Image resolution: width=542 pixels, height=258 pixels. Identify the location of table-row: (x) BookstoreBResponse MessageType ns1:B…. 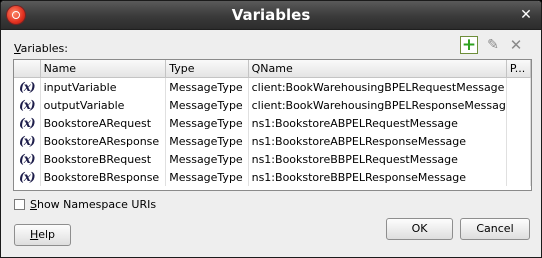
(272, 177).